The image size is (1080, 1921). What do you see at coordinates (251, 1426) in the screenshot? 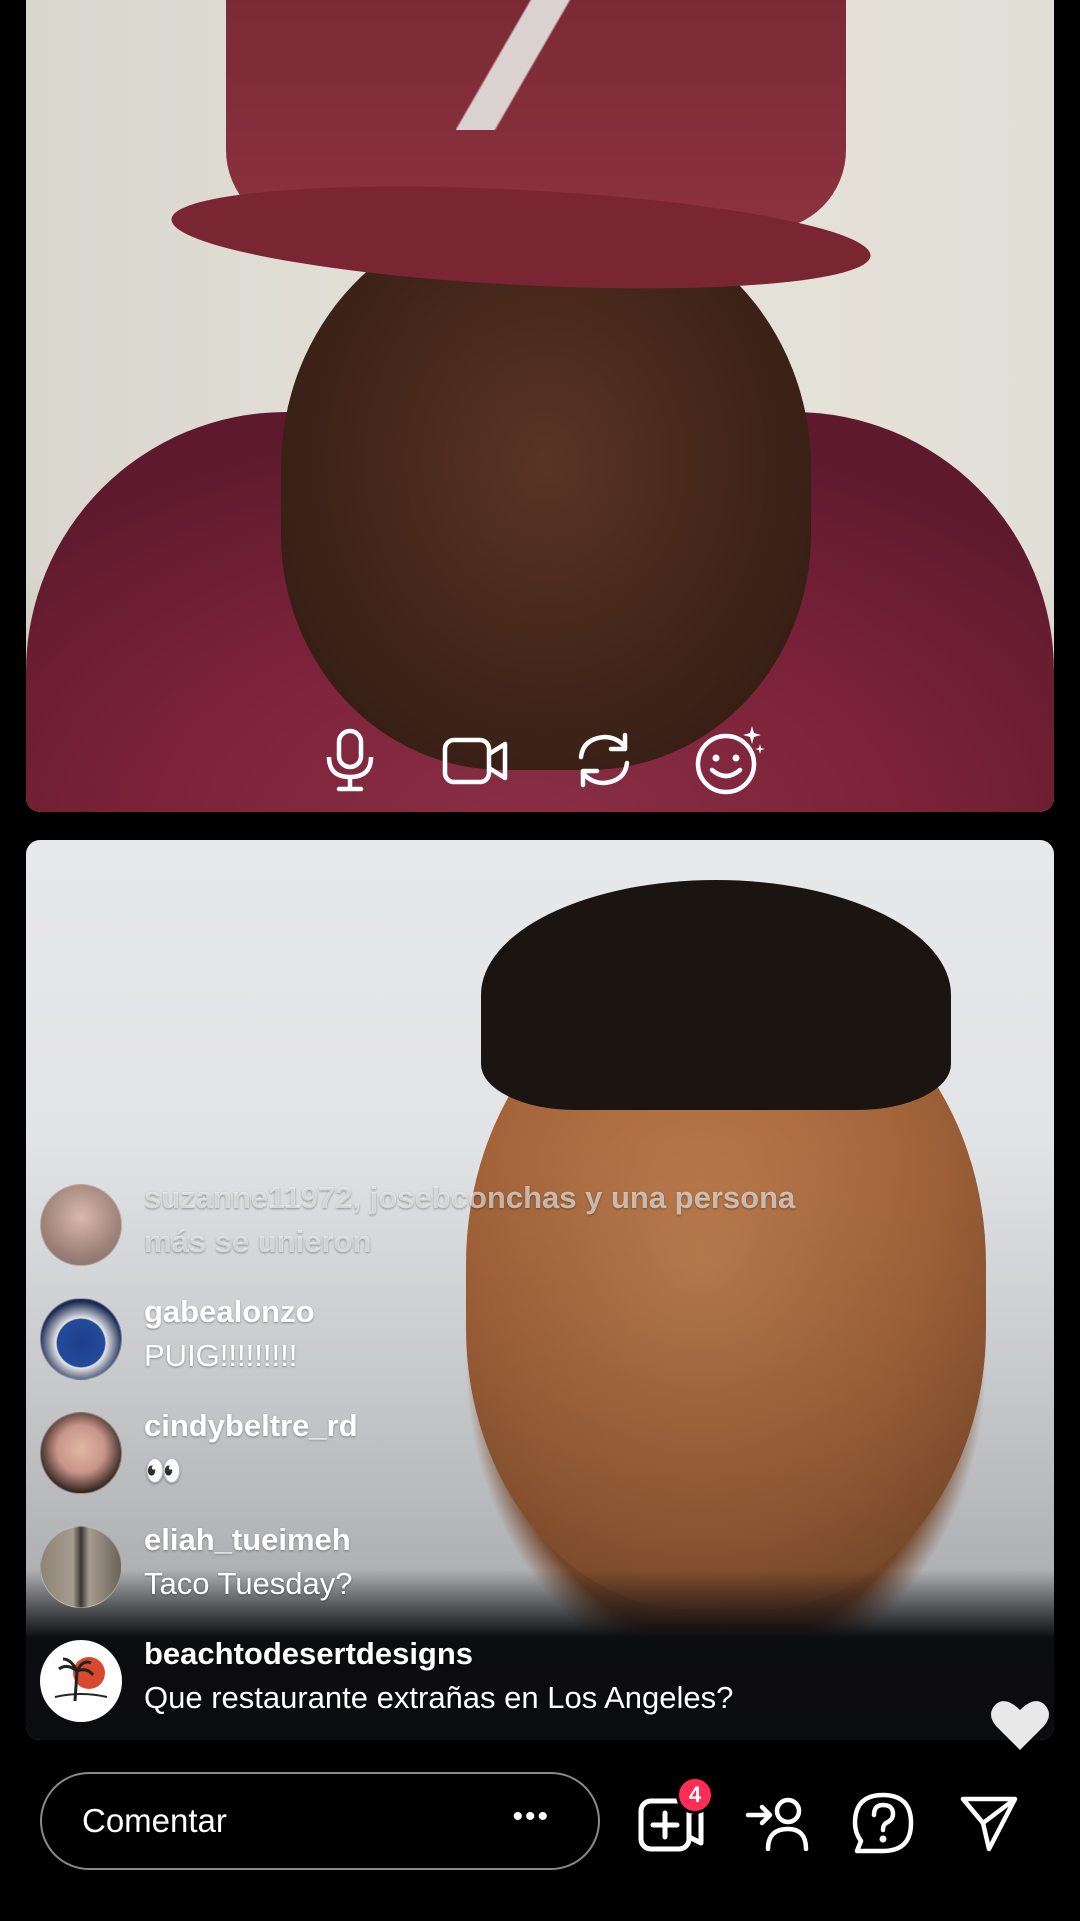
I see `comment-username: cindybeltre_rd` at bounding box center [251, 1426].